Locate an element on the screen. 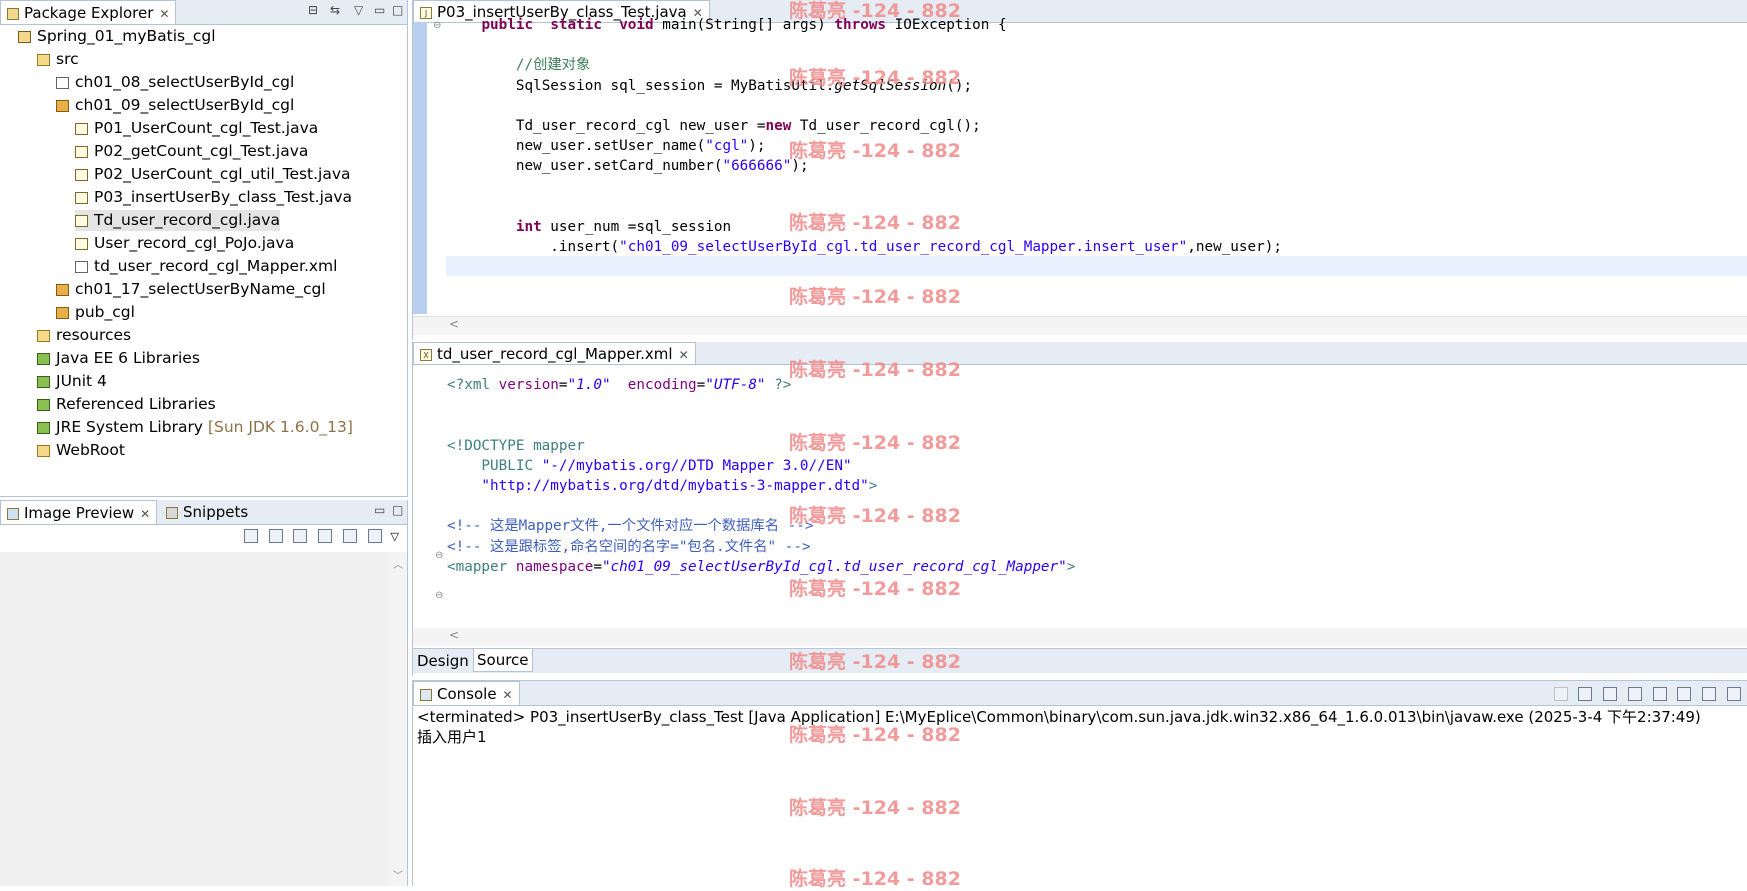 Image resolution: width=1747 pixels, height=891 pixels. fit-window-icon is located at coordinates (374, 535).